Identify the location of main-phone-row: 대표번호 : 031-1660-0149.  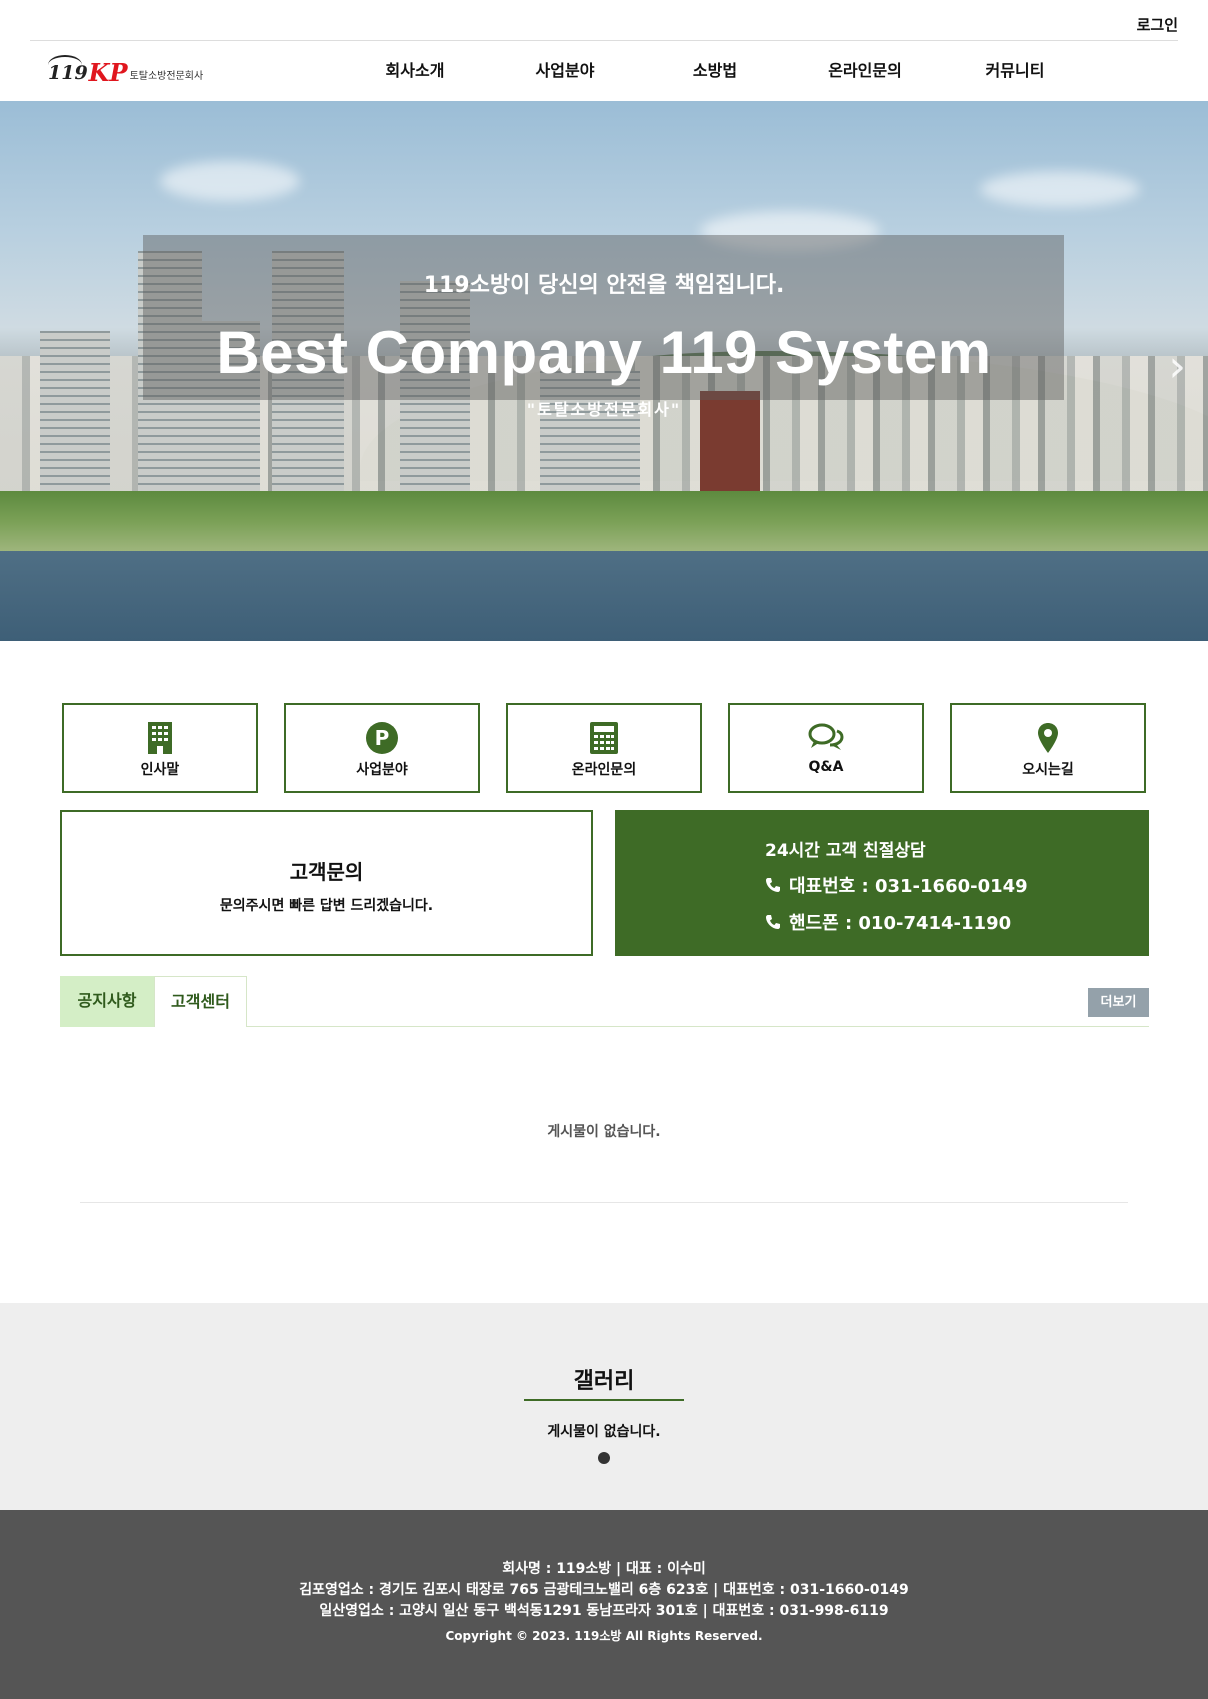
(896, 885).